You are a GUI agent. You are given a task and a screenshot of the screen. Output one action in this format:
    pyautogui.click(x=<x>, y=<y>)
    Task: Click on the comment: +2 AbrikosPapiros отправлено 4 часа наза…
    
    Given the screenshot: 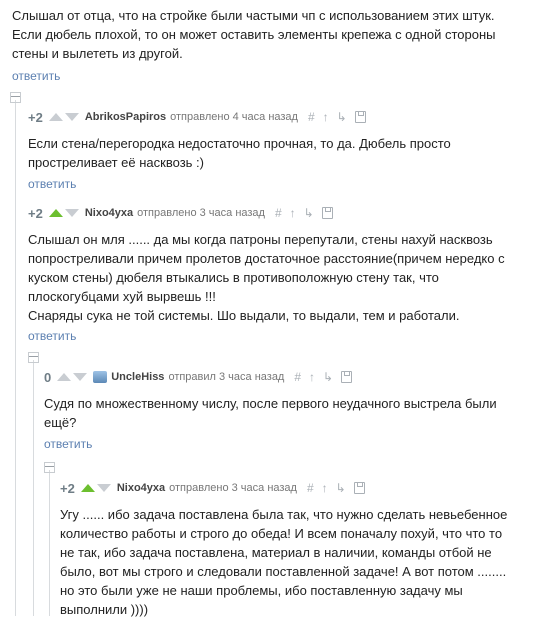 What is the action you would take?
    pyautogui.click(x=285, y=150)
    